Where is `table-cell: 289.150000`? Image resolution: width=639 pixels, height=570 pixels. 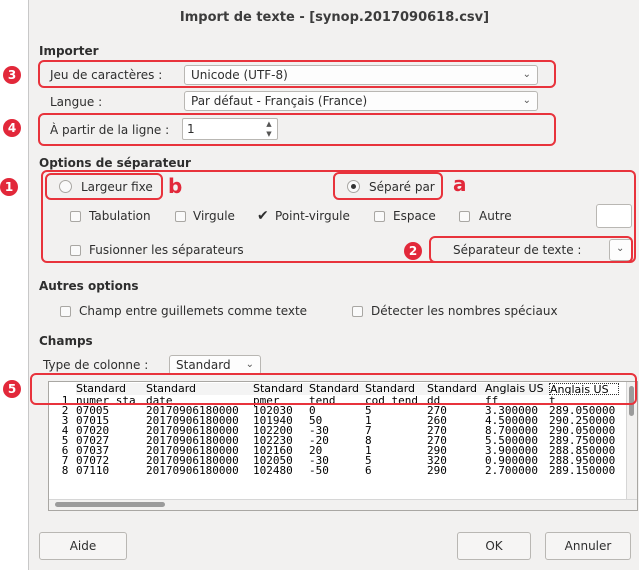 table-cell: 289.150000 is located at coordinates (582, 471).